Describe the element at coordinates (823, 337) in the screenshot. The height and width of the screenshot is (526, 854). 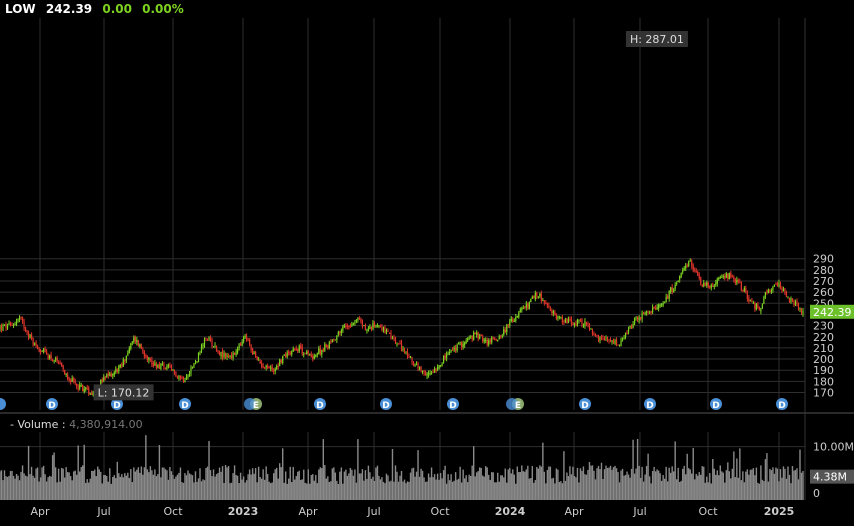
I see `price-tick-label: 220` at that location.